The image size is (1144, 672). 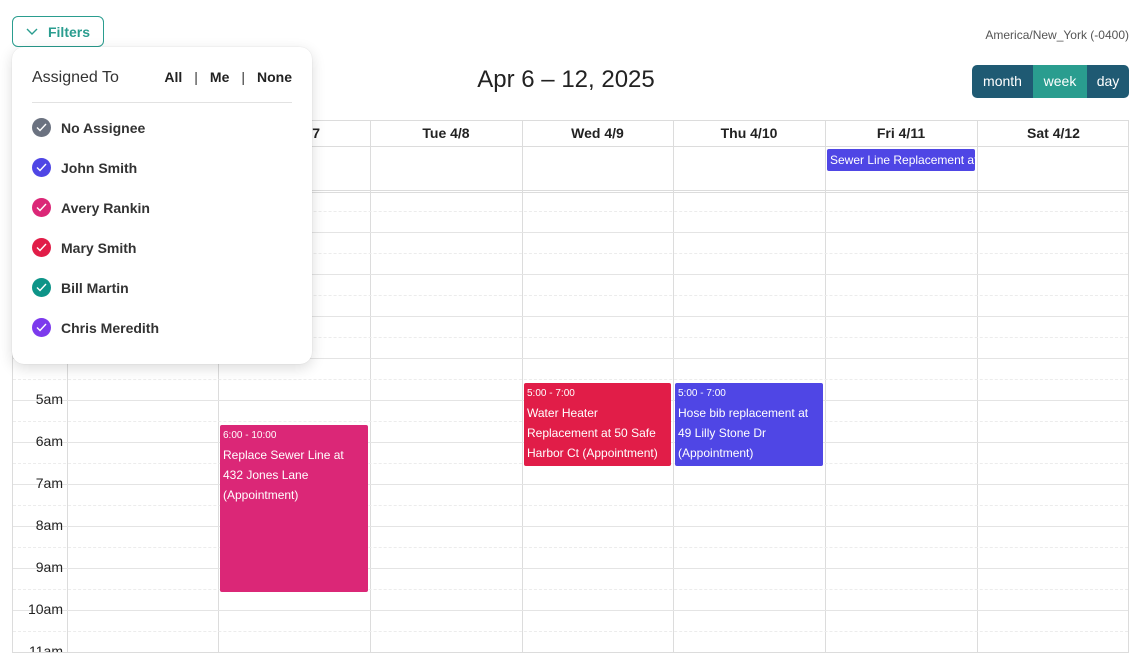 What do you see at coordinates (68, 31) in the screenshot?
I see `filters-label: Filters` at bounding box center [68, 31].